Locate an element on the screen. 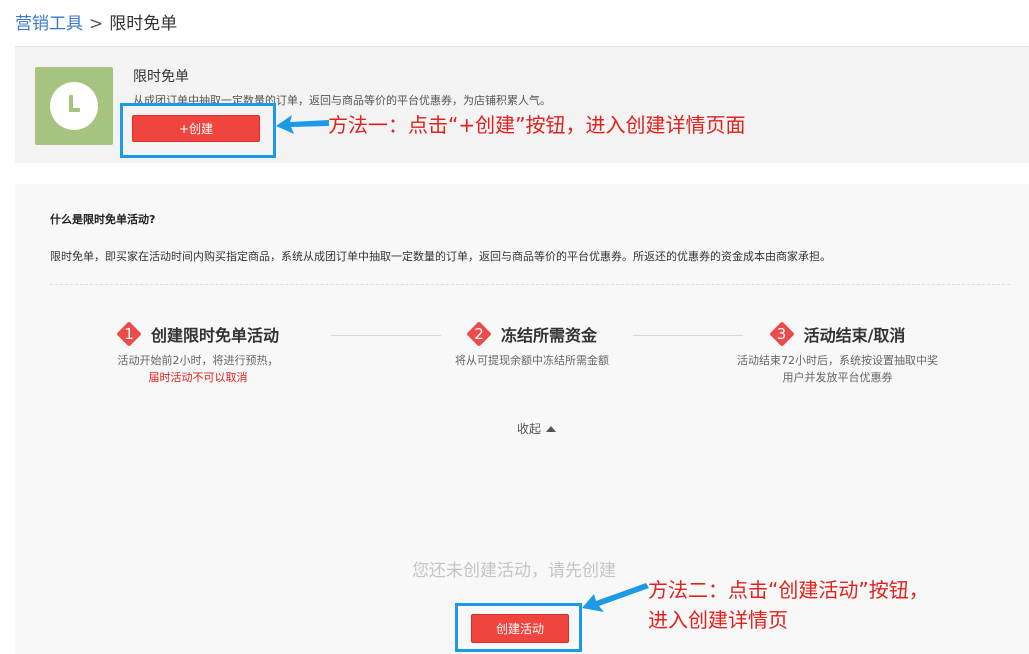 The width and height of the screenshot is (1029, 654). breadcrumb-current: 限时免单 is located at coordinates (143, 24).